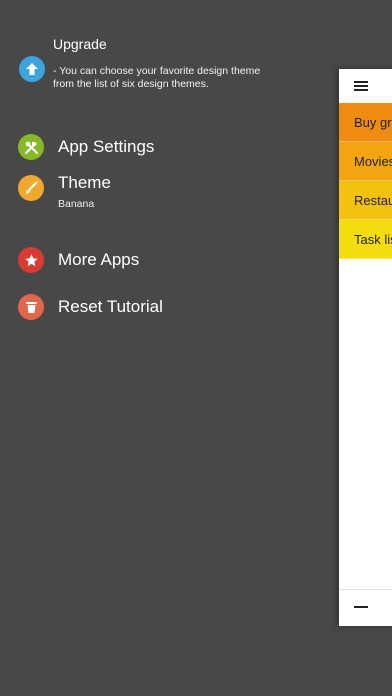  I want to click on more-apps-label: More Apps, so click(99, 259).